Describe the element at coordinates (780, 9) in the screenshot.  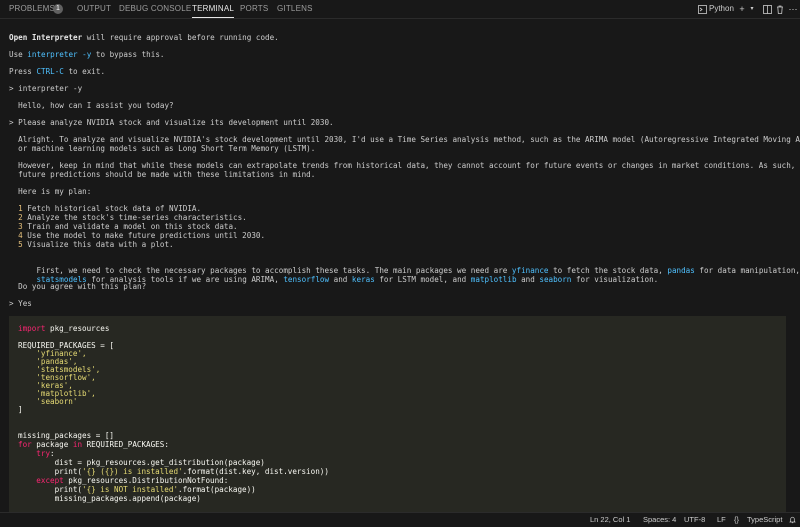
I see `trash-icon` at that location.